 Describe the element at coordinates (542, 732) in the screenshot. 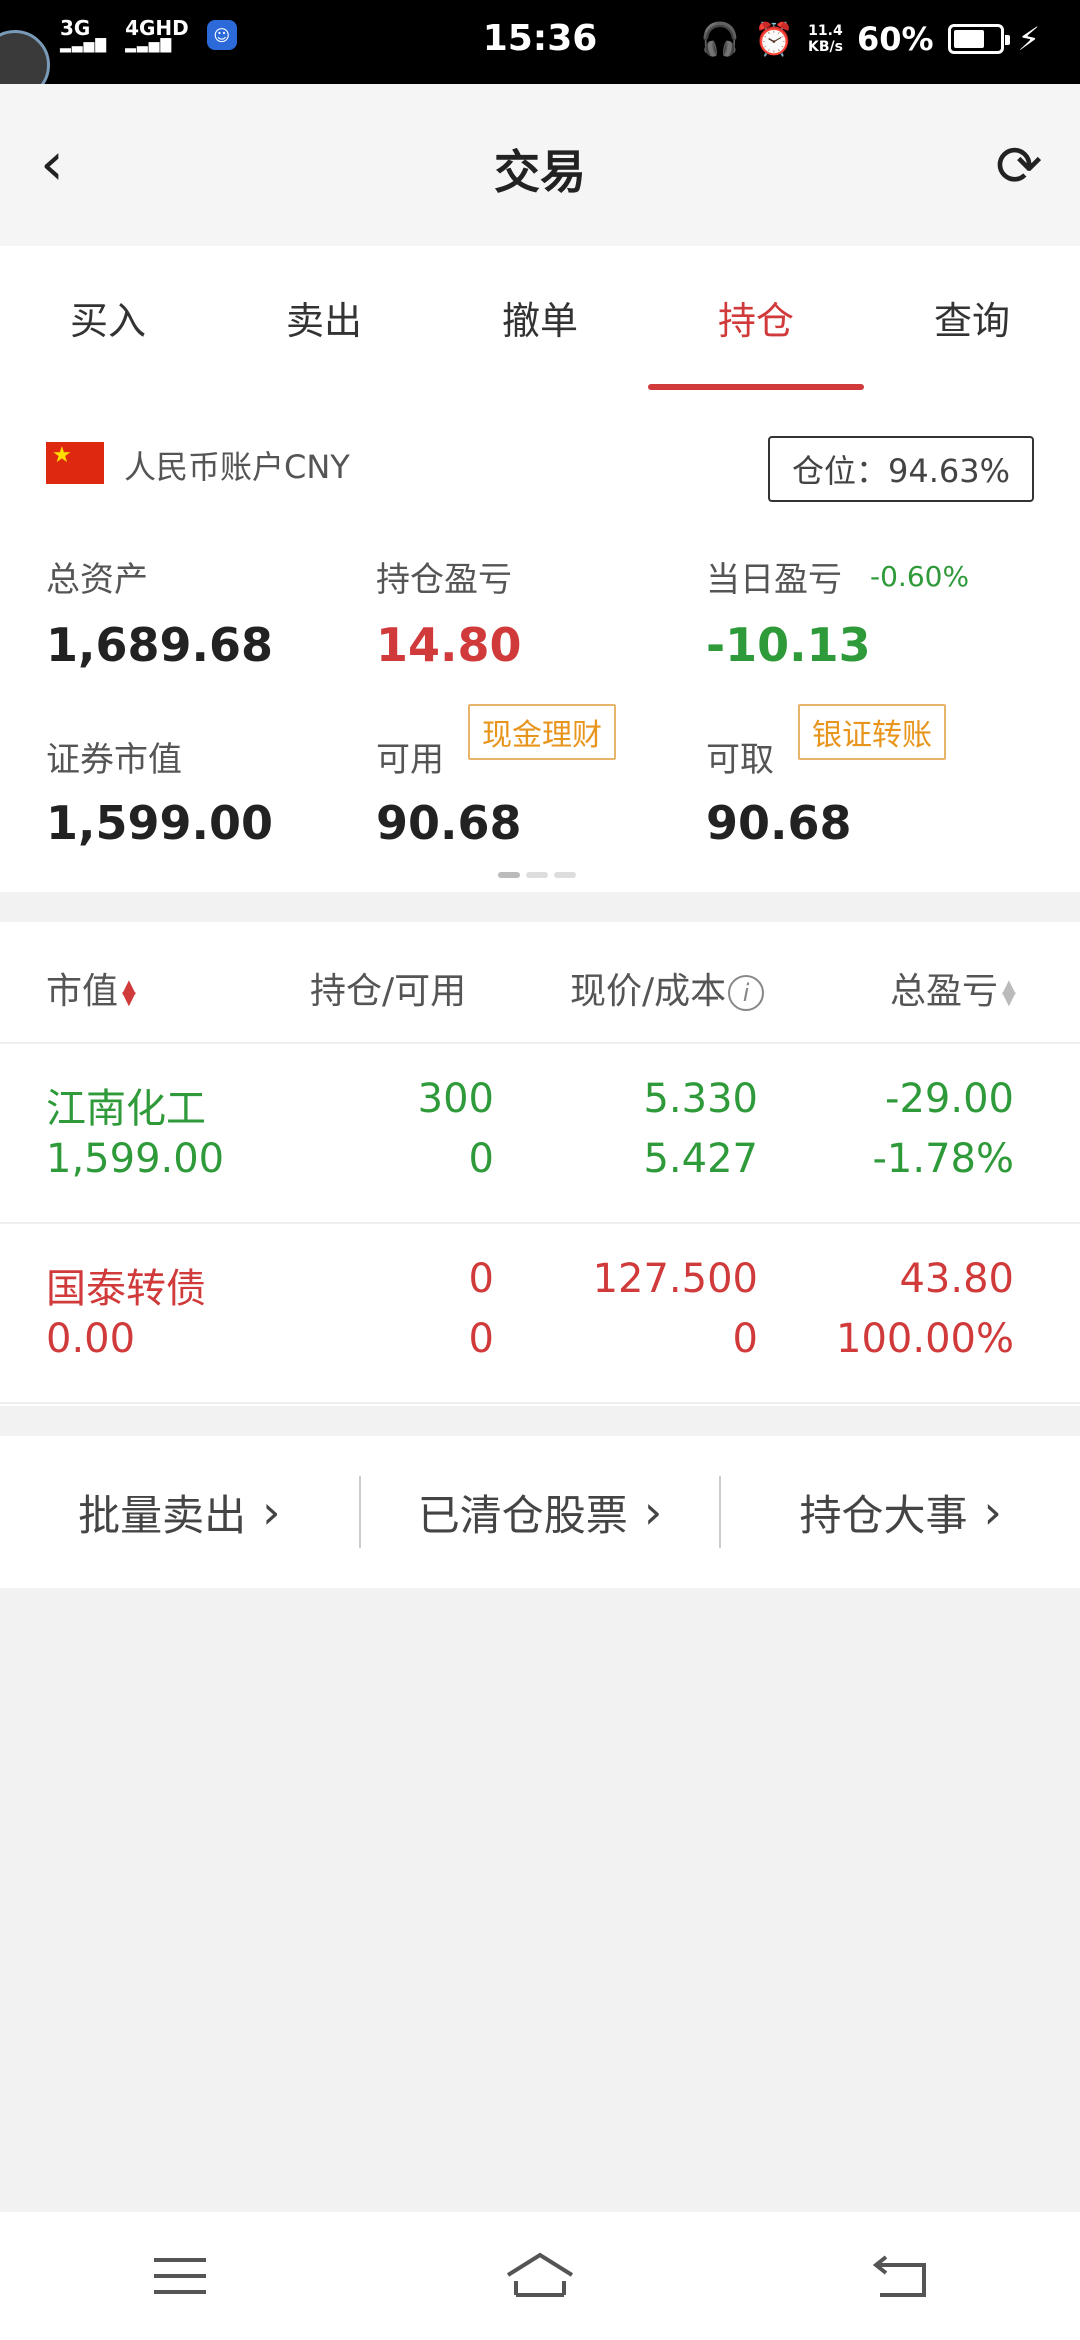

I see `cash-management-button: 现金理财` at that location.